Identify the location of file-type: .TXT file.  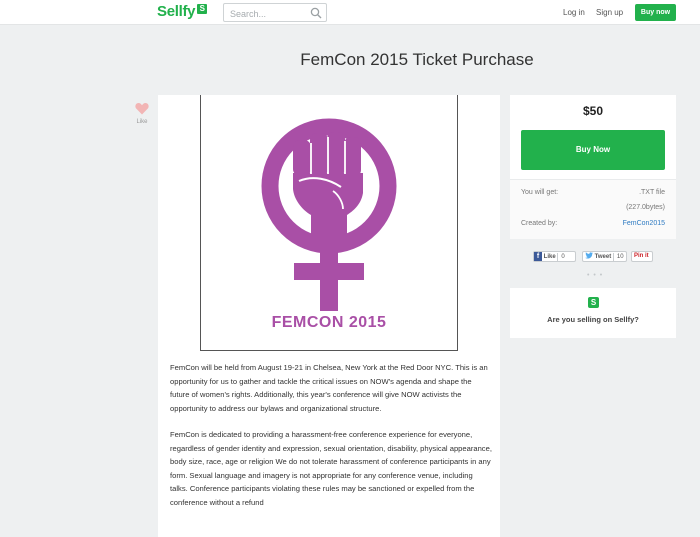
(652, 192).